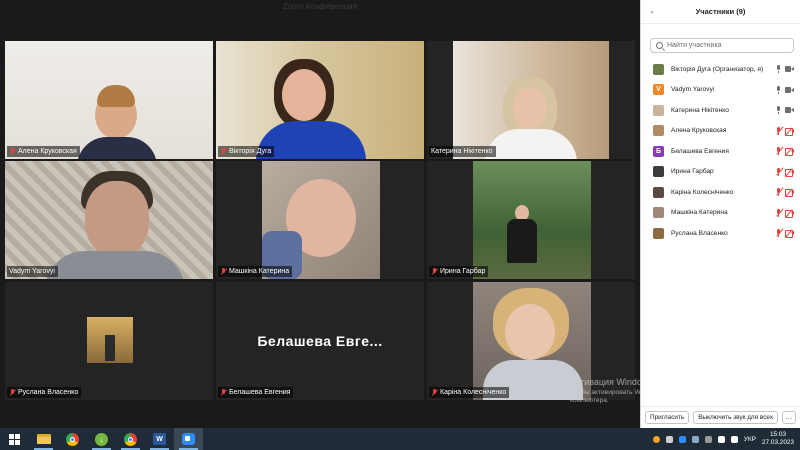 The width and height of the screenshot is (800, 450). I want to click on video-tile: Катерина Нікітенко, so click(531, 100).